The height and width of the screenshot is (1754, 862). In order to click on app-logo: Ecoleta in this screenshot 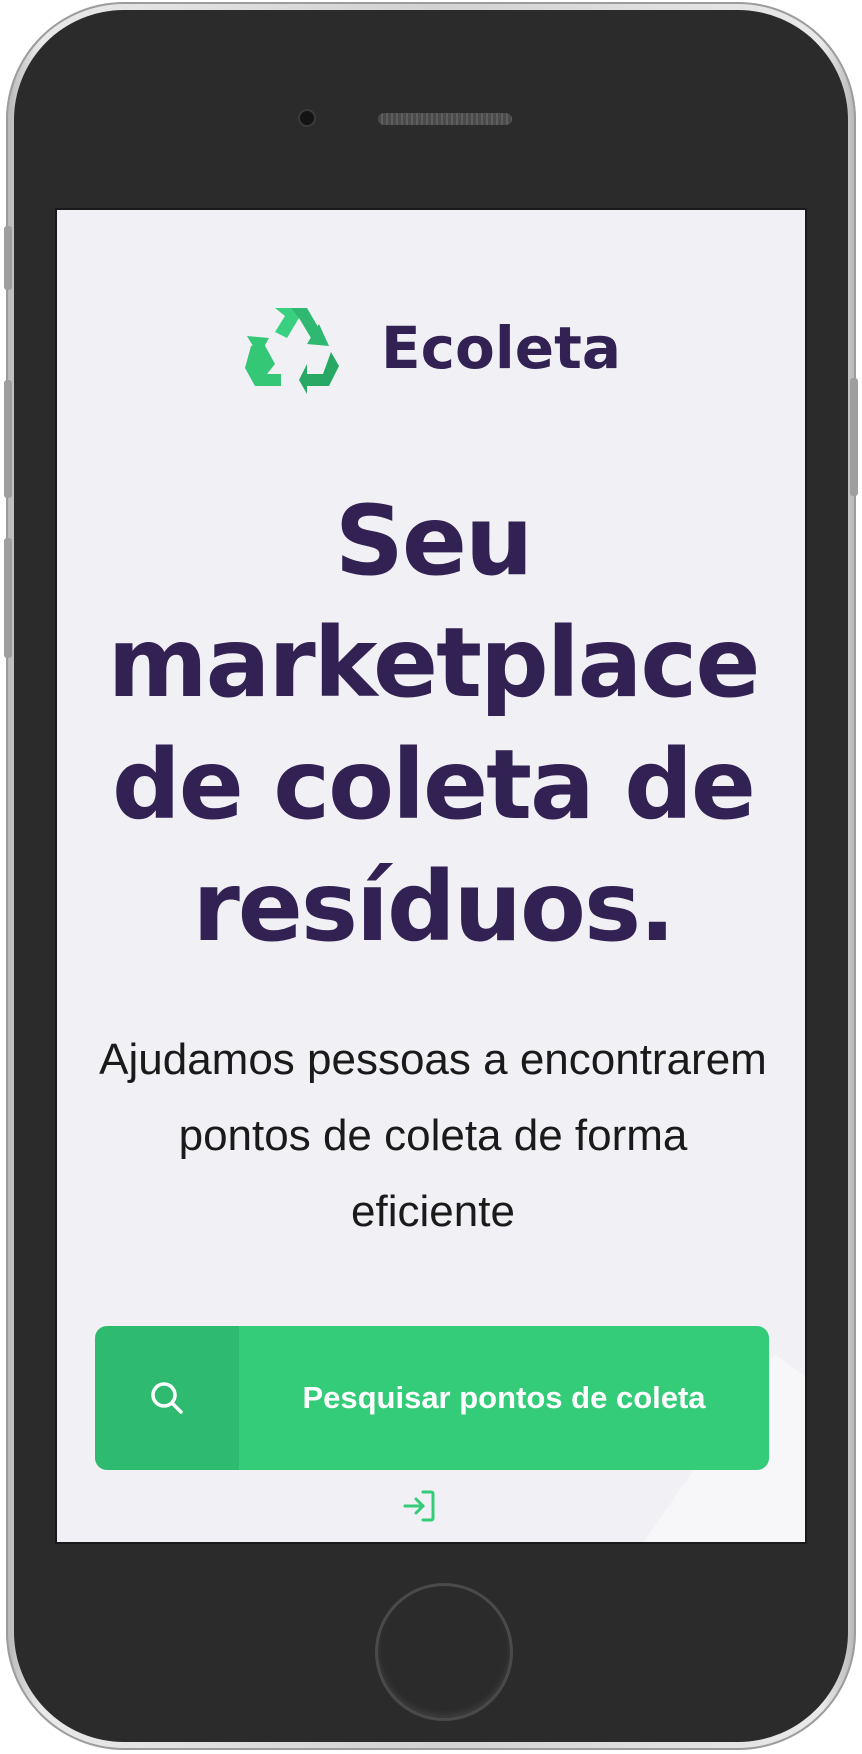, I will do `click(431, 348)`.